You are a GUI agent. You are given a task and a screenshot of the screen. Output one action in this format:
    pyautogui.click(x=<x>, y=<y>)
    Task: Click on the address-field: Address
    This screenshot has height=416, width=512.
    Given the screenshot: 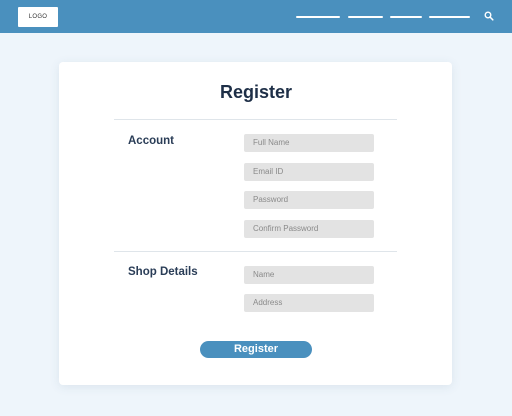 What is the action you would take?
    pyautogui.click(x=309, y=303)
    